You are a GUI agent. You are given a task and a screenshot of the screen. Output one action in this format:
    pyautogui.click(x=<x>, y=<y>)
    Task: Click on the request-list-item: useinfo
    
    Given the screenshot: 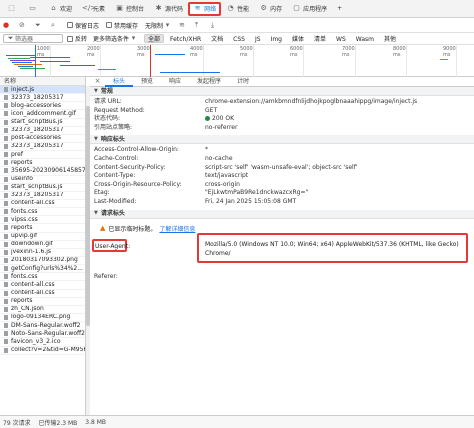 What is the action you would take?
    pyautogui.click(x=42, y=180)
    